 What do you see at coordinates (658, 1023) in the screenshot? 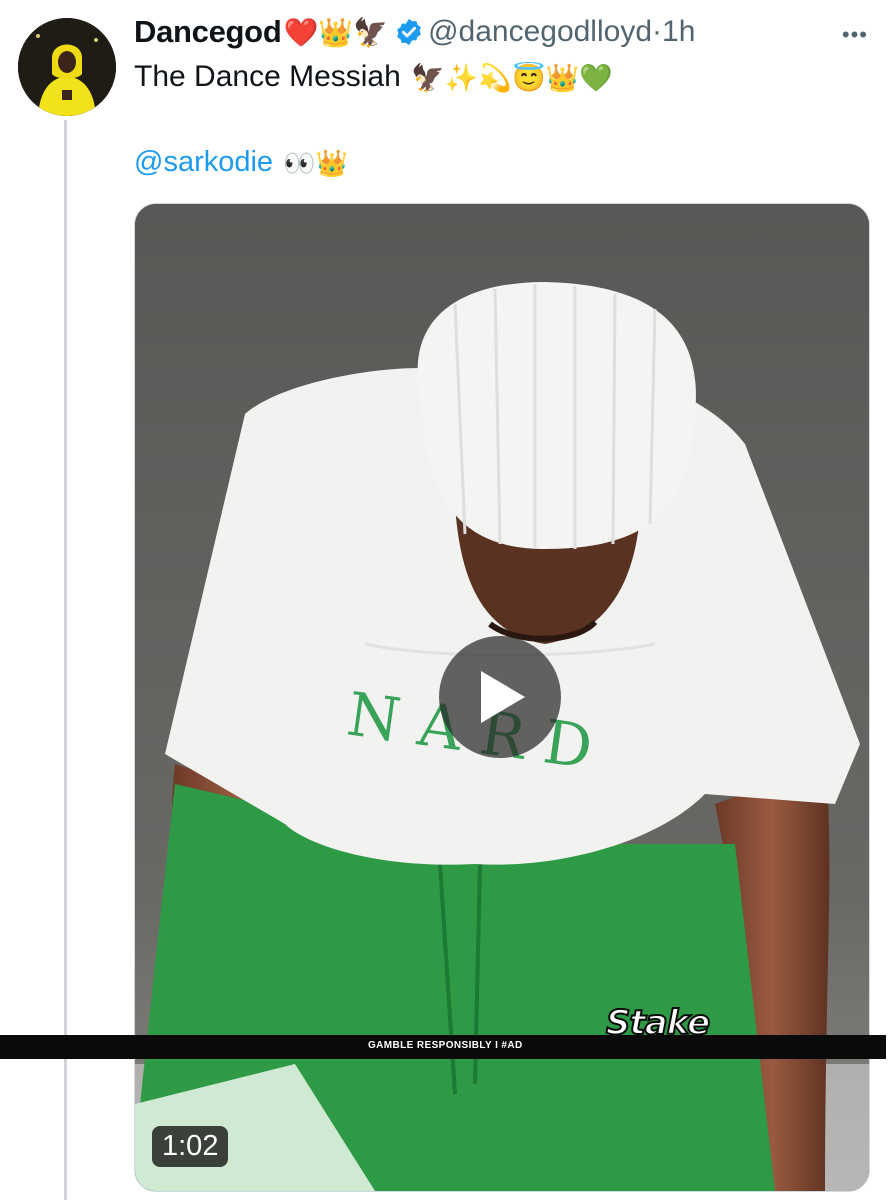
I see `stake-logo: Stake` at bounding box center [658, 1023].